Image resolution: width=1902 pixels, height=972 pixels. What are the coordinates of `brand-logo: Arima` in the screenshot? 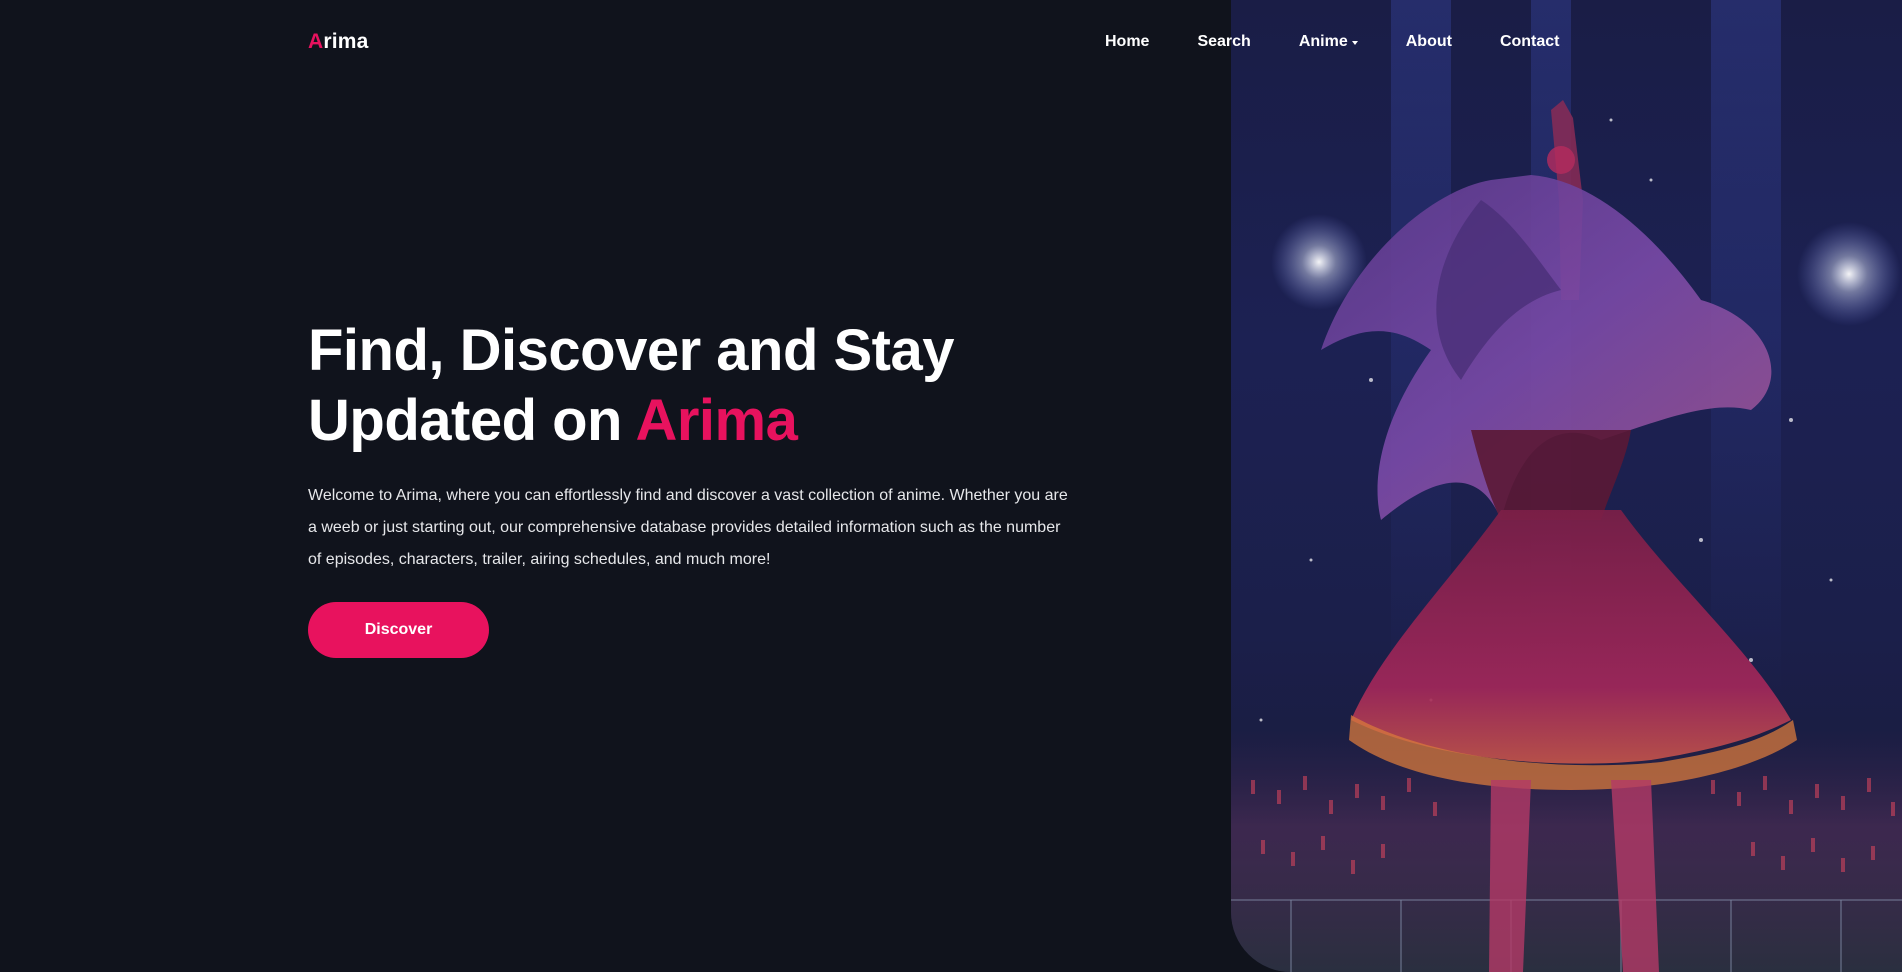 It's located at (338, 42).